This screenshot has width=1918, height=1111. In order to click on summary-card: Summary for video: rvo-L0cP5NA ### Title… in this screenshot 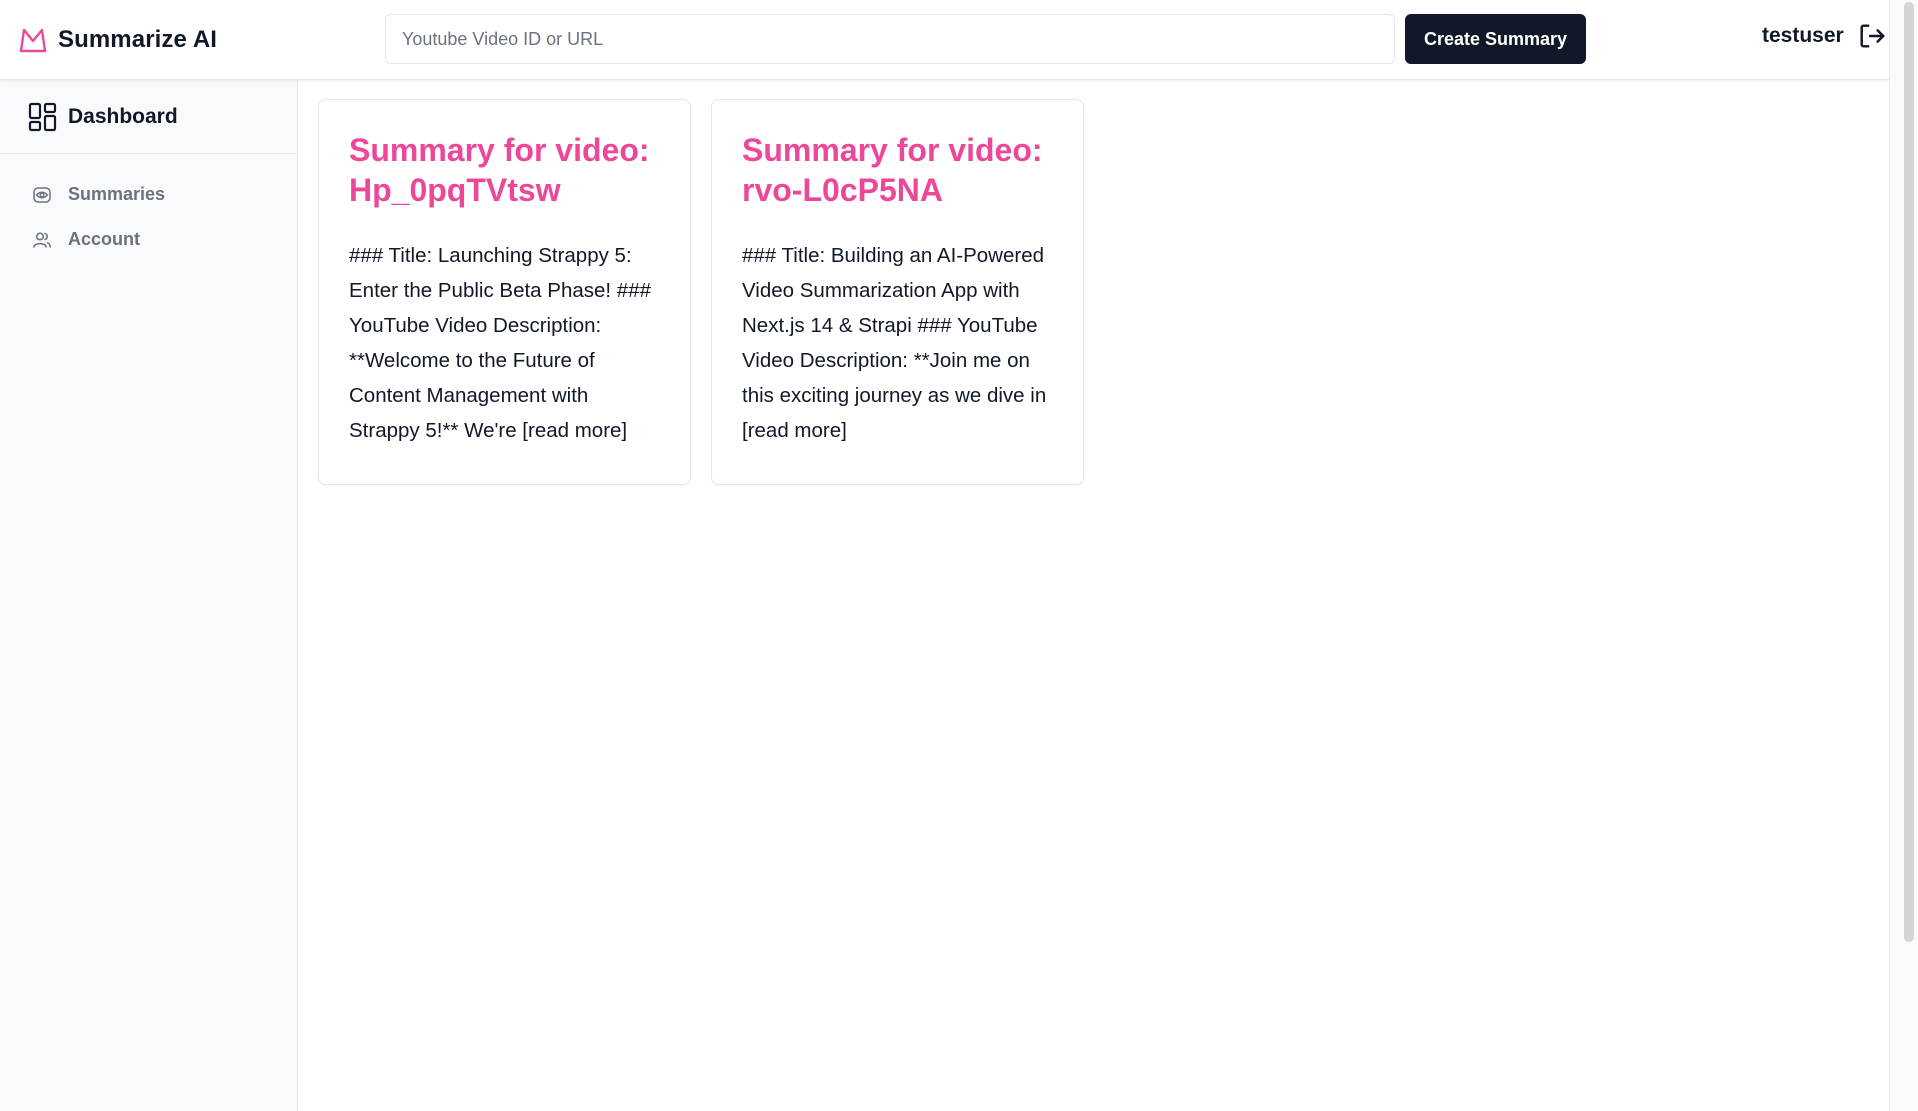, I will do `click(897, 292)`.